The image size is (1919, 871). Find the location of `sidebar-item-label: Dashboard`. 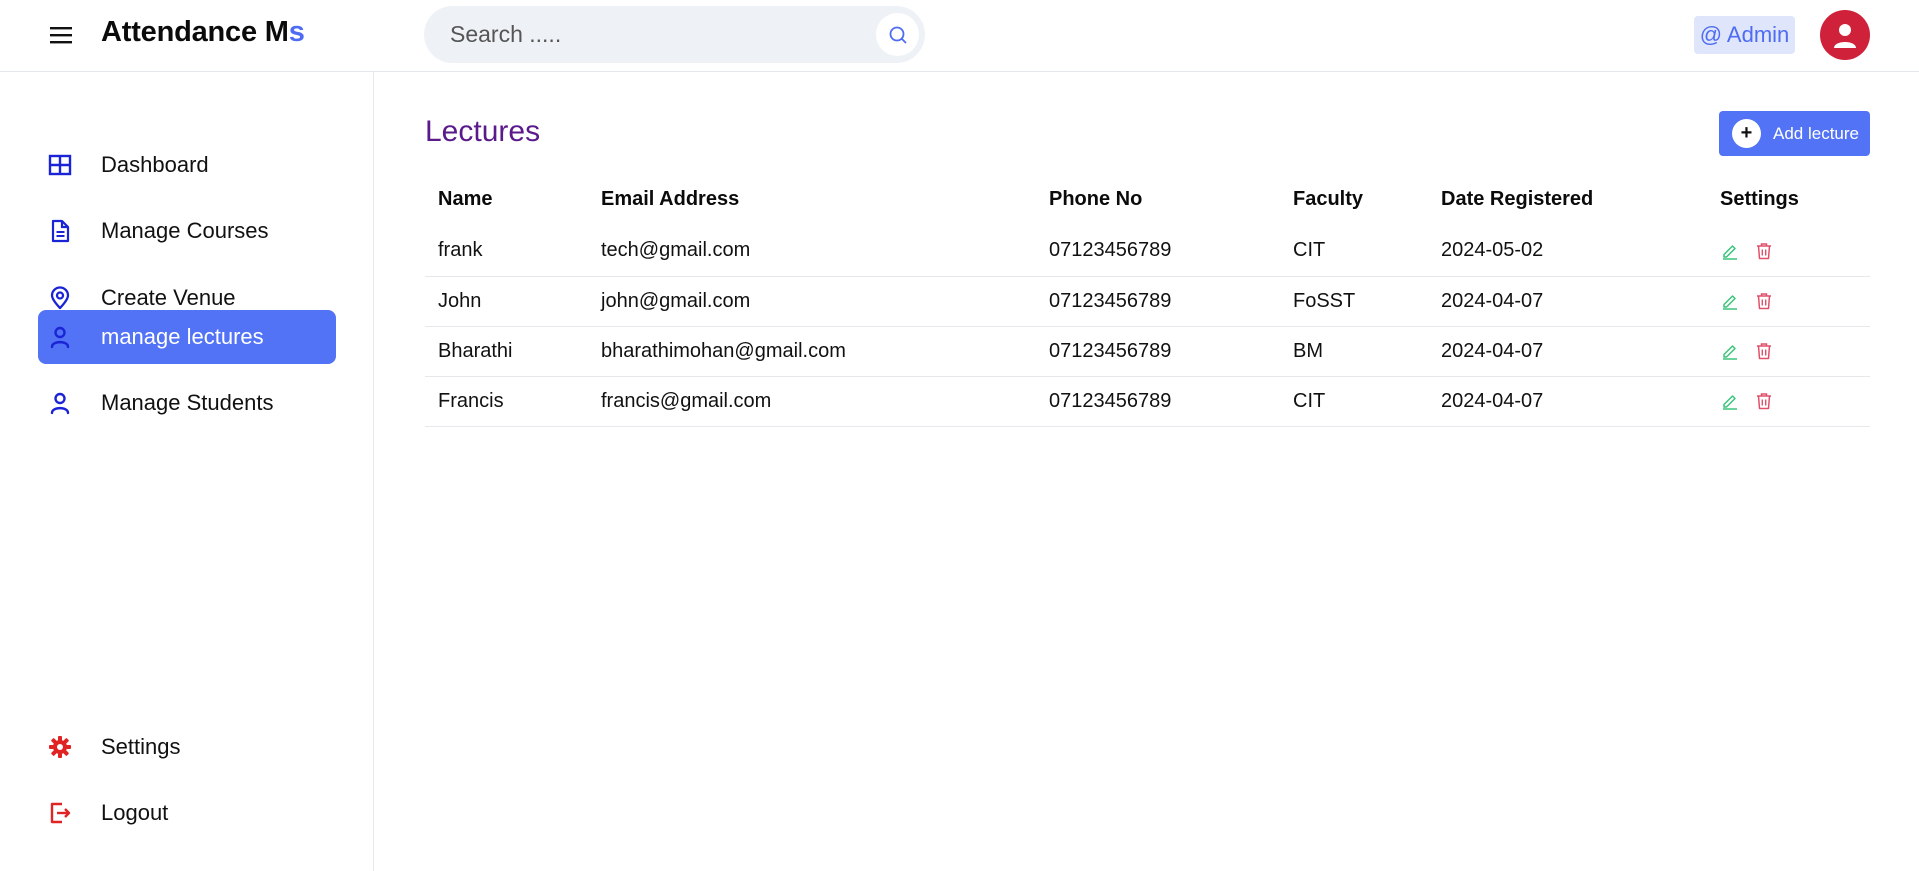

sidebar-item-label: Dashboard is located at coordinates (155, 164).